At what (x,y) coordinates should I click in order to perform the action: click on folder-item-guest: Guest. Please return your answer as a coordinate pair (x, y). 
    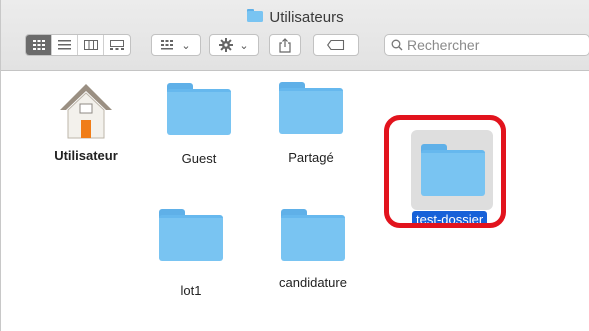
    Looking at the image, I should click on (199, 124).